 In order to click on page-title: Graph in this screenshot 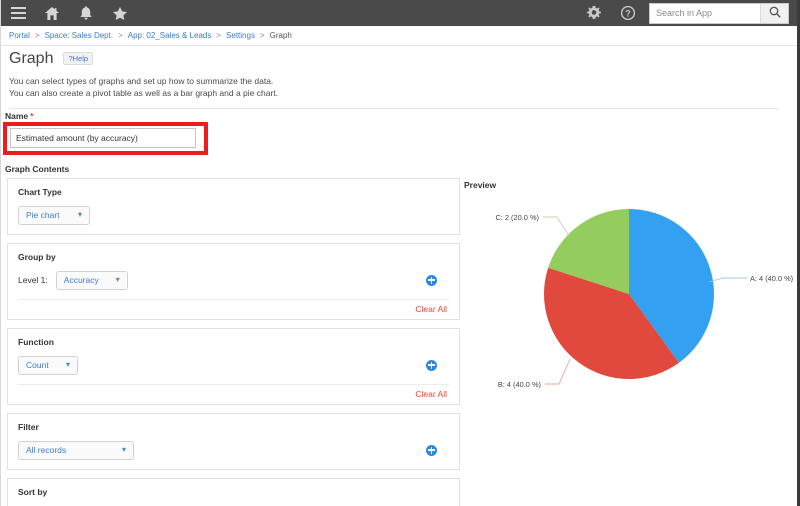, I will do `click(31, 58)`.